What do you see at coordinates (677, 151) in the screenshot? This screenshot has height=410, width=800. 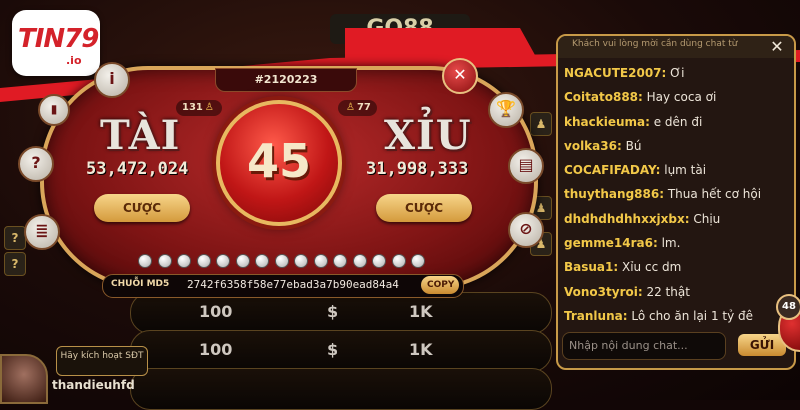 I see `chat-message: volka36: Bú` at bounding box center [677, 151].